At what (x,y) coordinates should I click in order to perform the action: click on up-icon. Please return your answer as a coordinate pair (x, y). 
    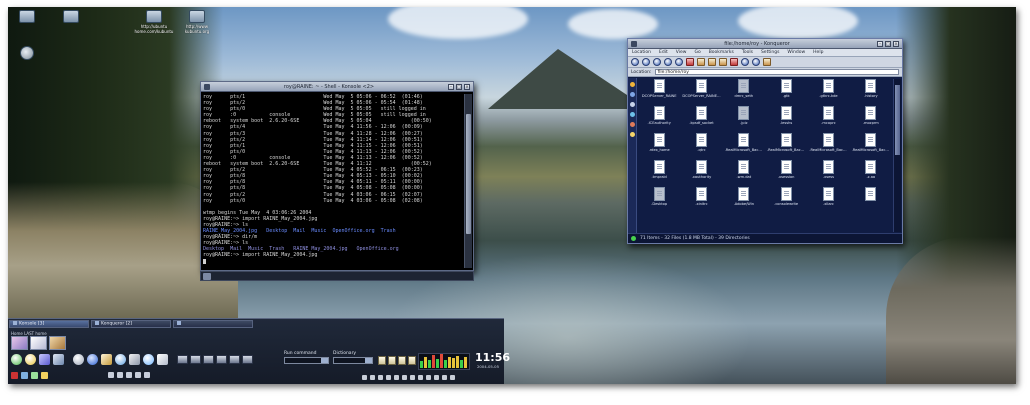
    Looking at the image, I should click on (657, 62).